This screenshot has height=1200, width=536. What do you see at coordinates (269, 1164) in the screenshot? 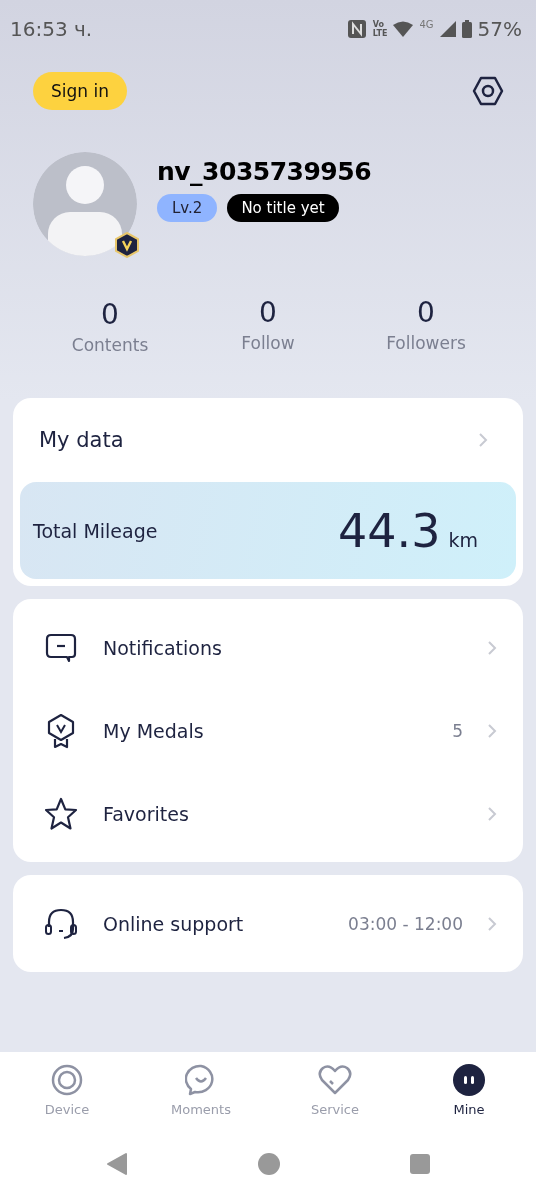
I see `home-icon` at bounding box center [269, 1164].